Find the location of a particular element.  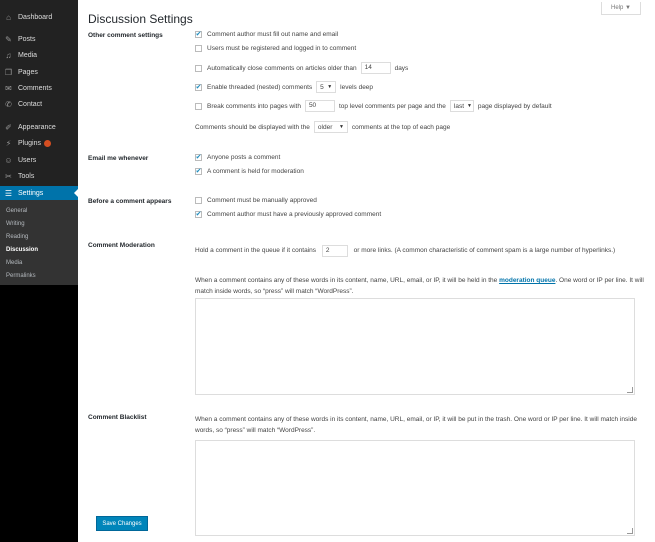

sidebar-item-dashboard: ⌂ Dashboard is located at coordinates (39, 17).